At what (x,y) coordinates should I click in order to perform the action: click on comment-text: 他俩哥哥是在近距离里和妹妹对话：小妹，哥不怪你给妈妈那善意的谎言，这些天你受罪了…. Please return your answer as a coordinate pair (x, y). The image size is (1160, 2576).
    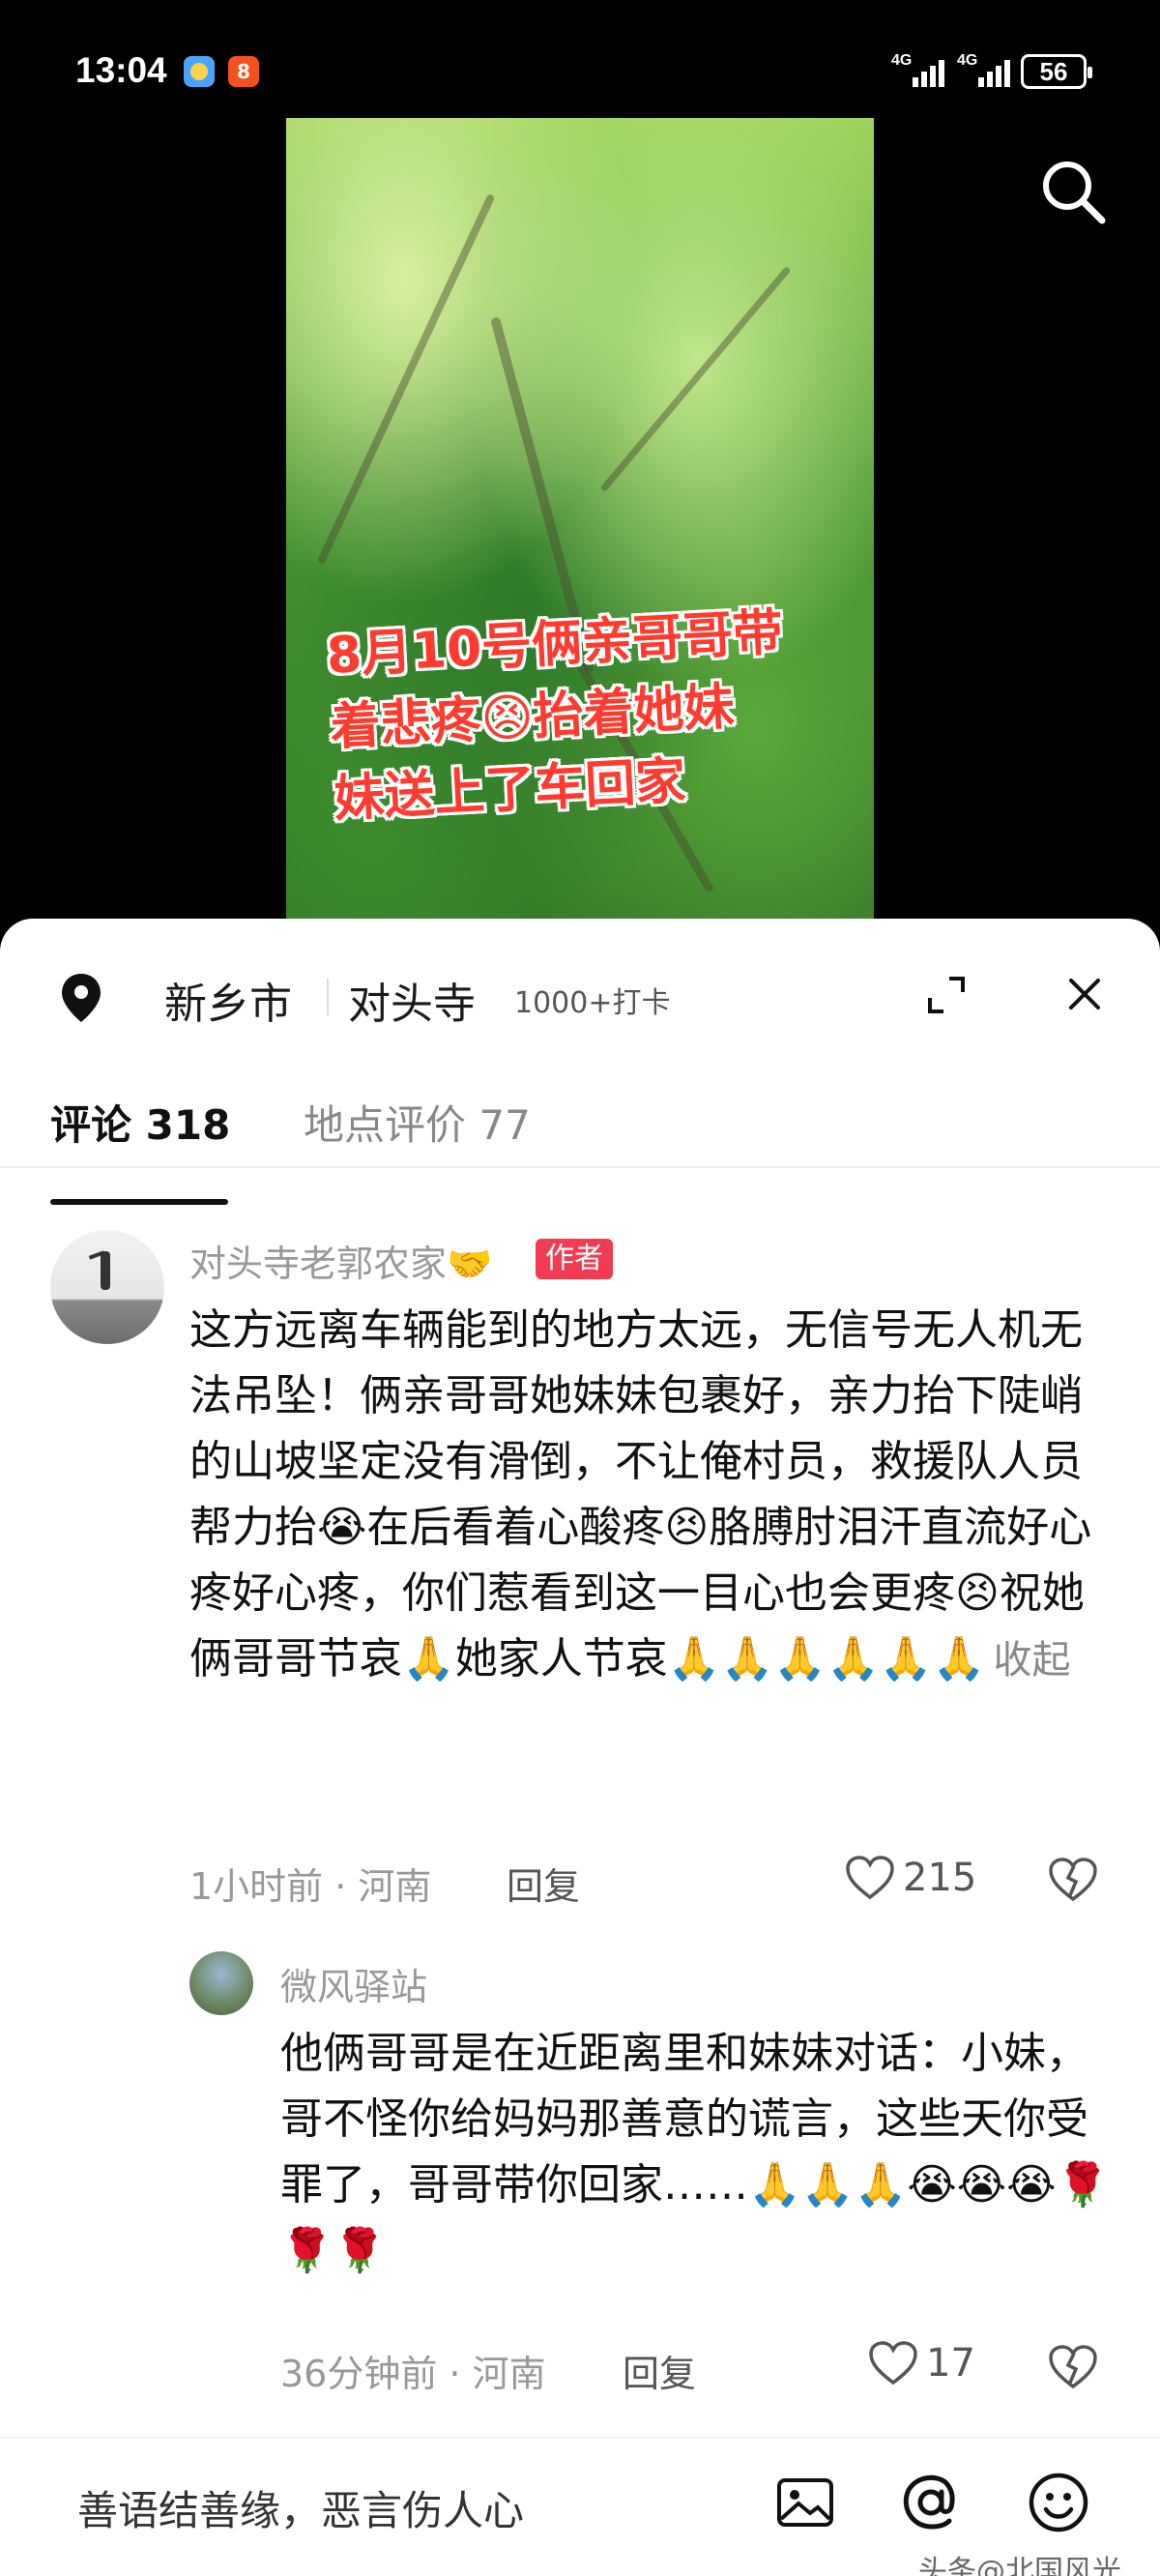
    Looking at the image, I should click on (695, 2152).